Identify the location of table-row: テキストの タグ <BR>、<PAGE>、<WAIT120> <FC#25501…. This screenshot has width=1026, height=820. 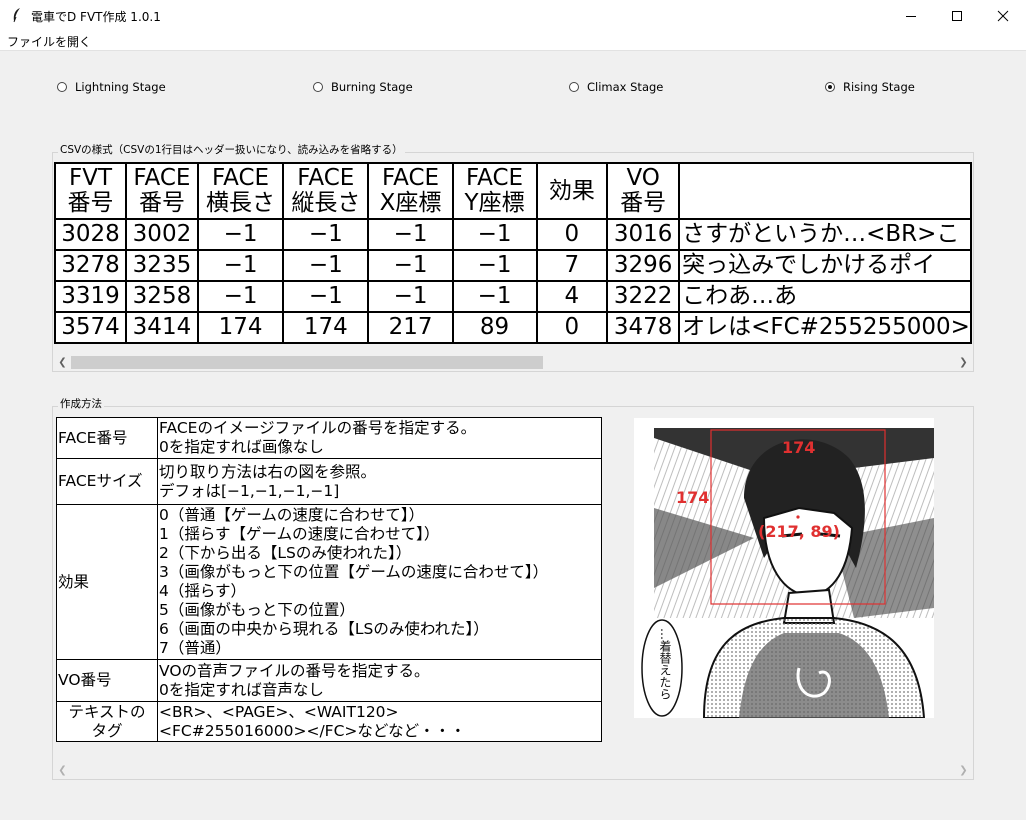
(329, 721).